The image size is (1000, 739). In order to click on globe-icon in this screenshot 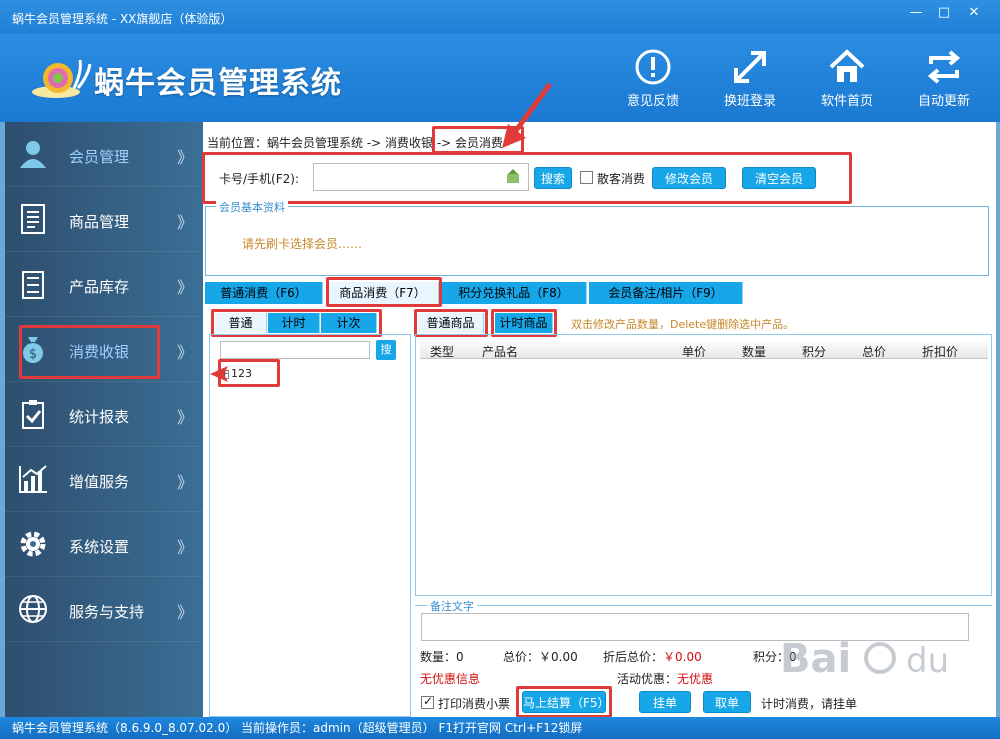, I will do `click(33, 609)`.